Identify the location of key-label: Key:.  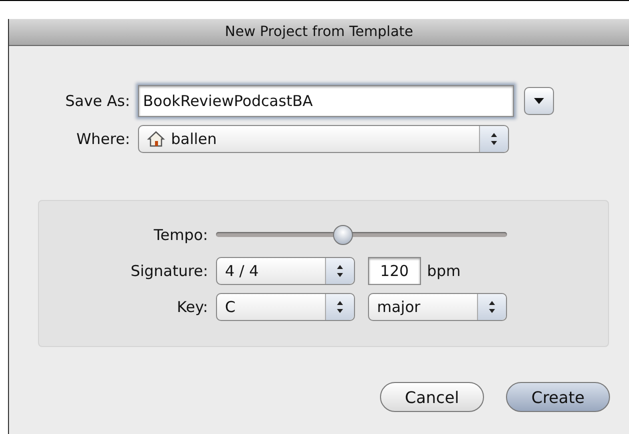
(192, 307).